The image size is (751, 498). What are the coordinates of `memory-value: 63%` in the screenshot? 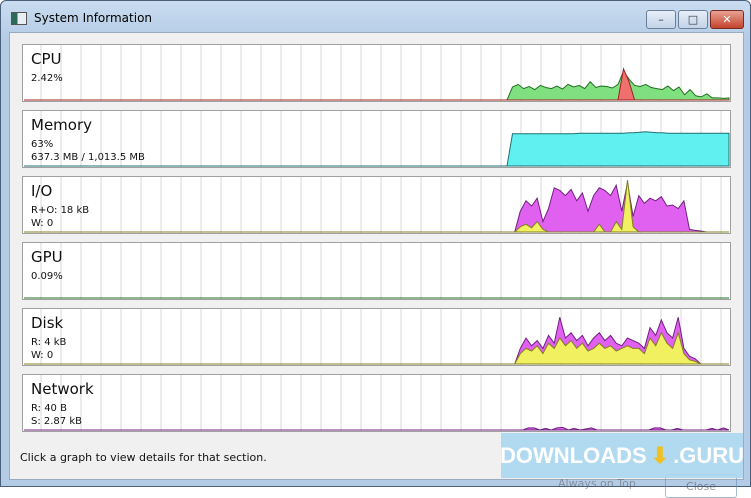 It's located at (42, 144).